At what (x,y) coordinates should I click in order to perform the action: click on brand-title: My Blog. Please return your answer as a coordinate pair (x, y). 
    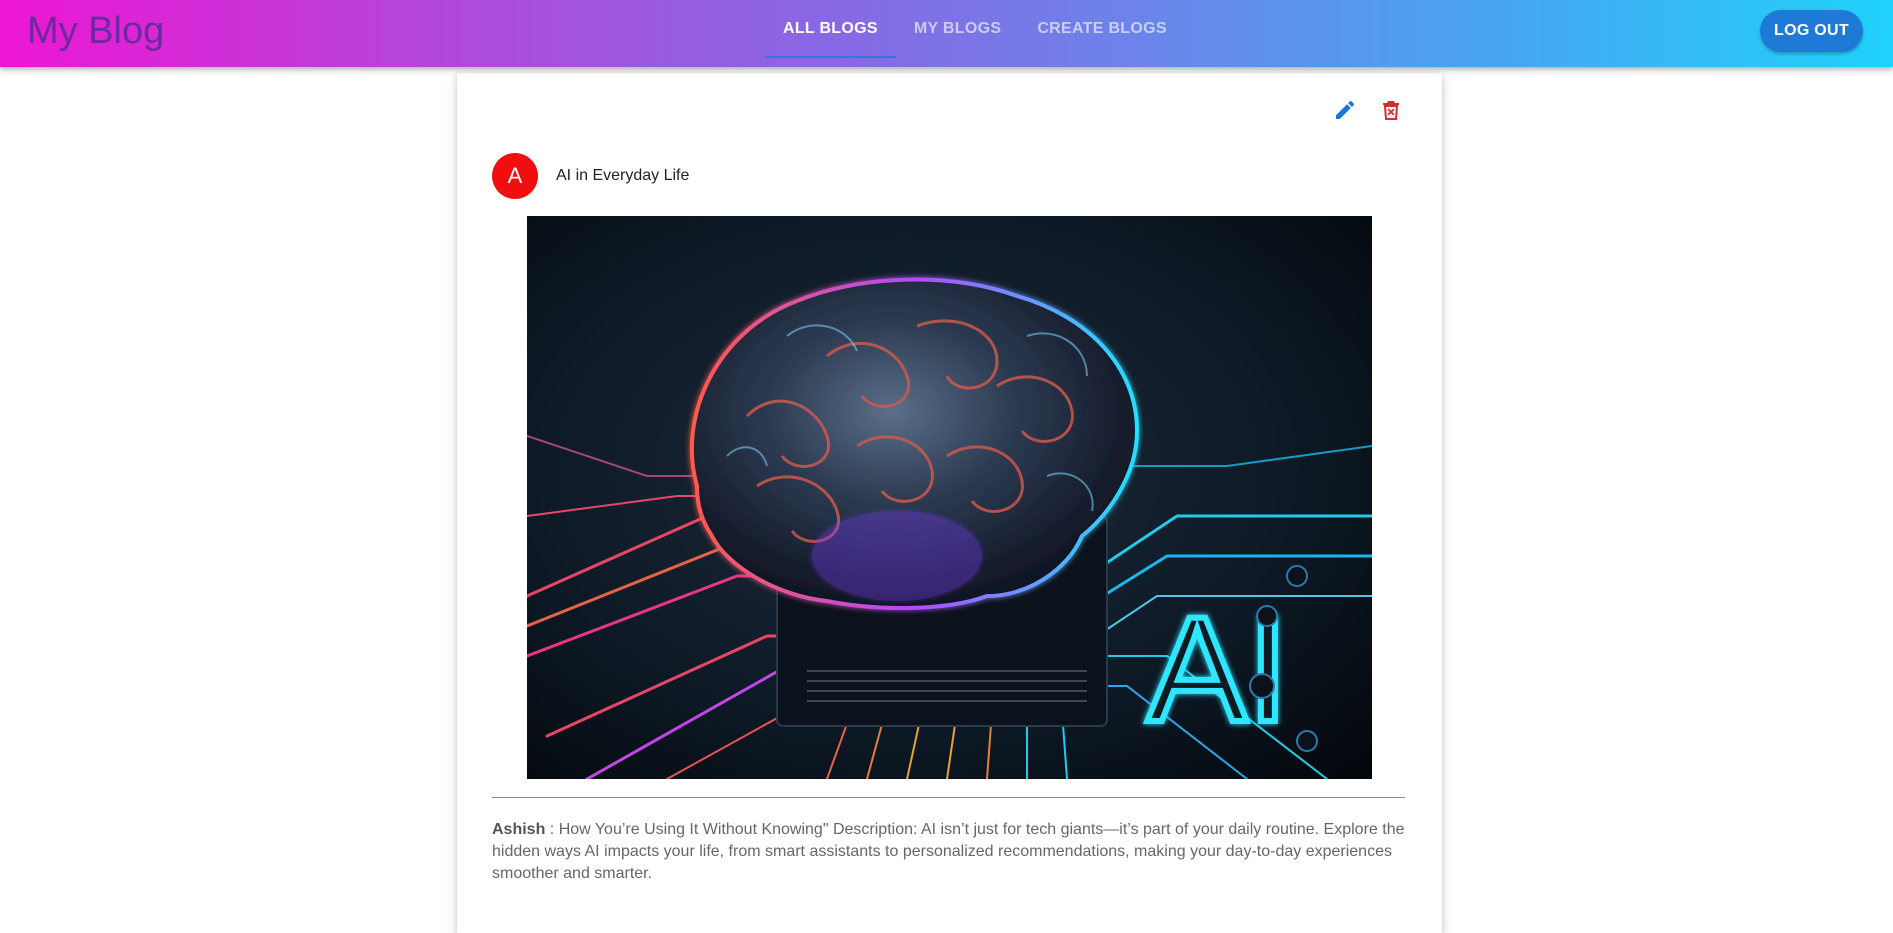
    Looking at the image, I should click on (95, 31).